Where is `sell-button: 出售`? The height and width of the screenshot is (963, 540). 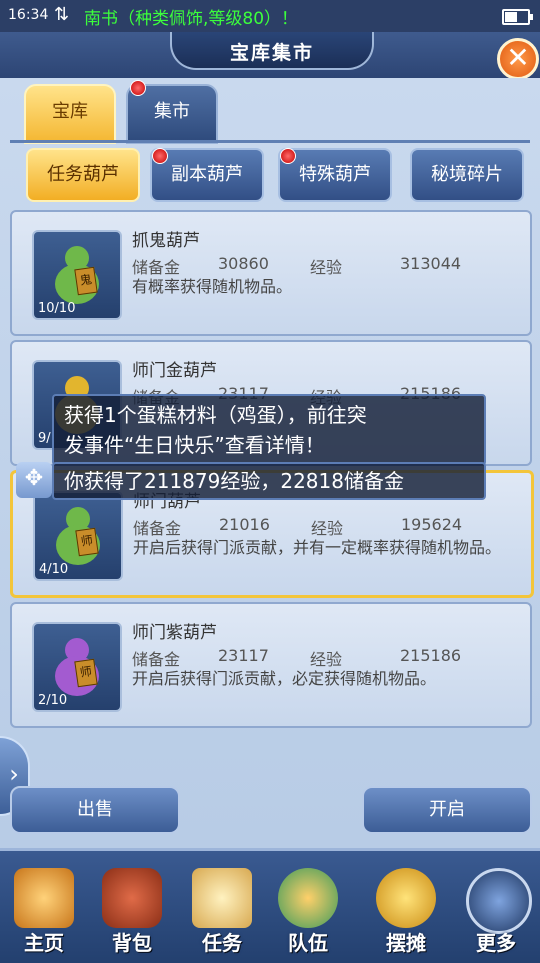 sell-button: 出售 is located at coordinates (95, 810).